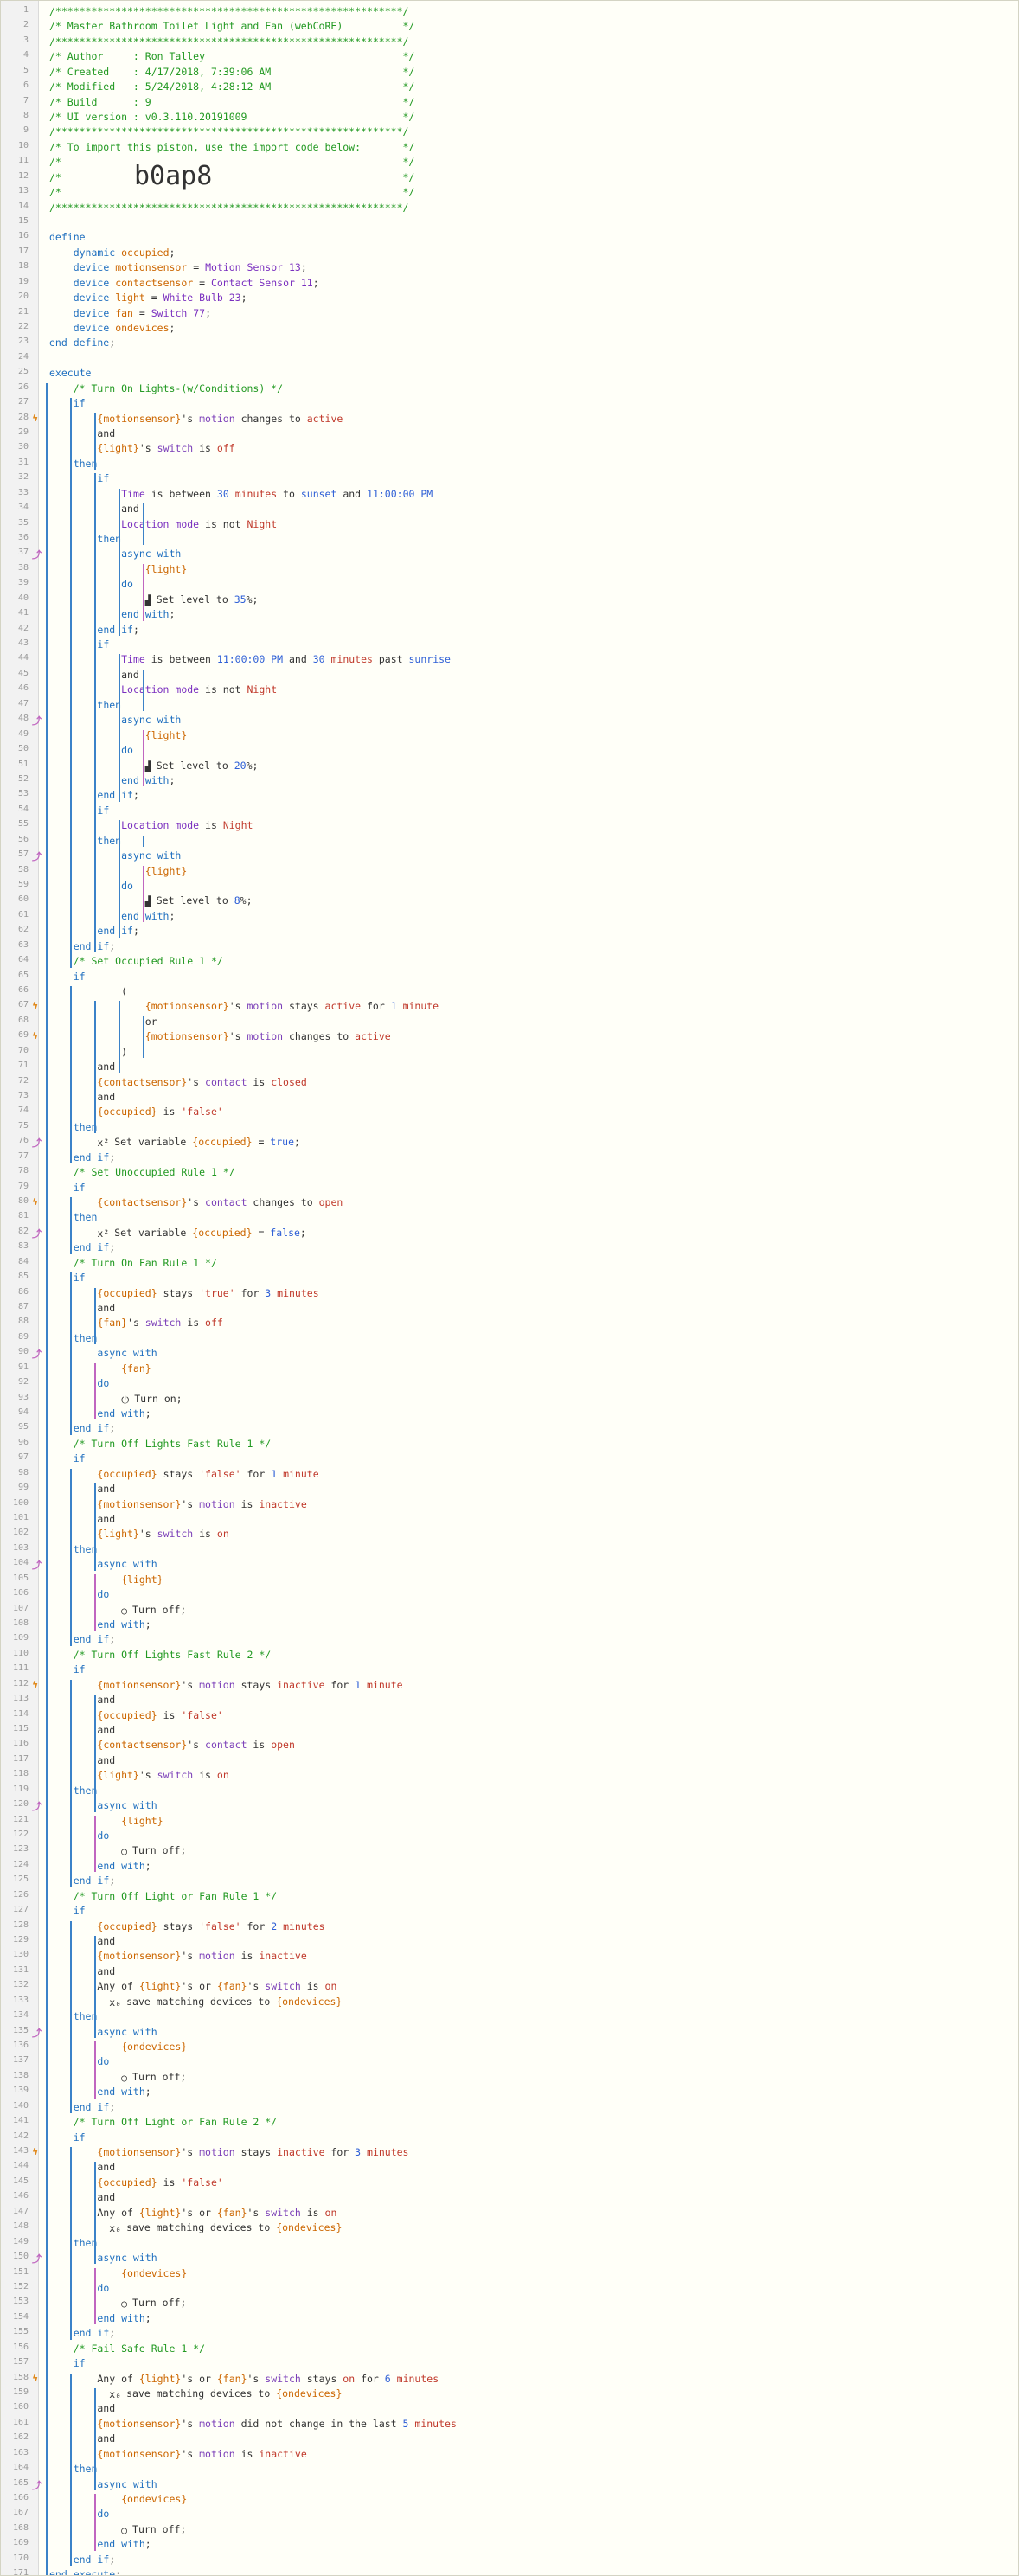 This screenshot has width=1019, height=2576. Describe the element at coordinates (112, 253) in the screenshot. I see `code-line: dynamic occupied;` at that location.